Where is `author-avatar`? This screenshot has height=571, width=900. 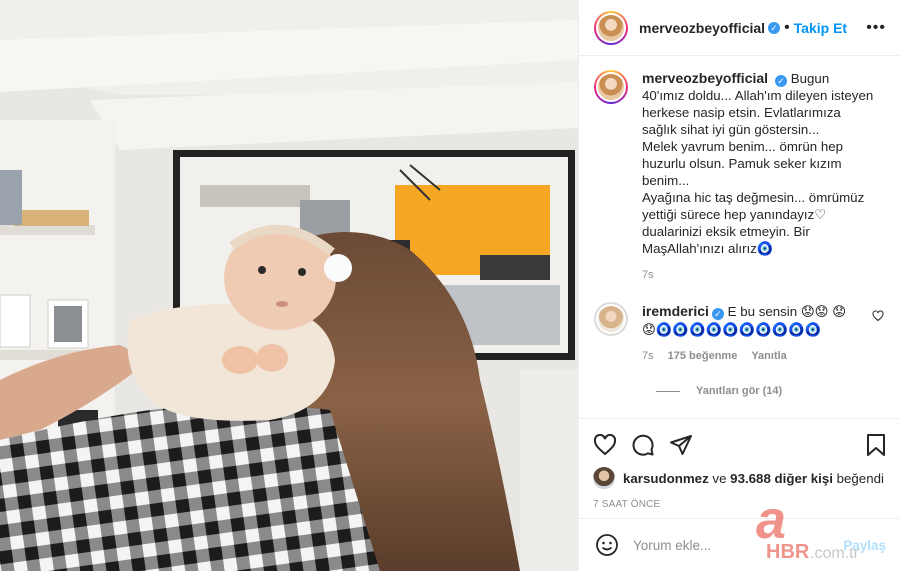
author-avatar is located at coordinates (611, 27).